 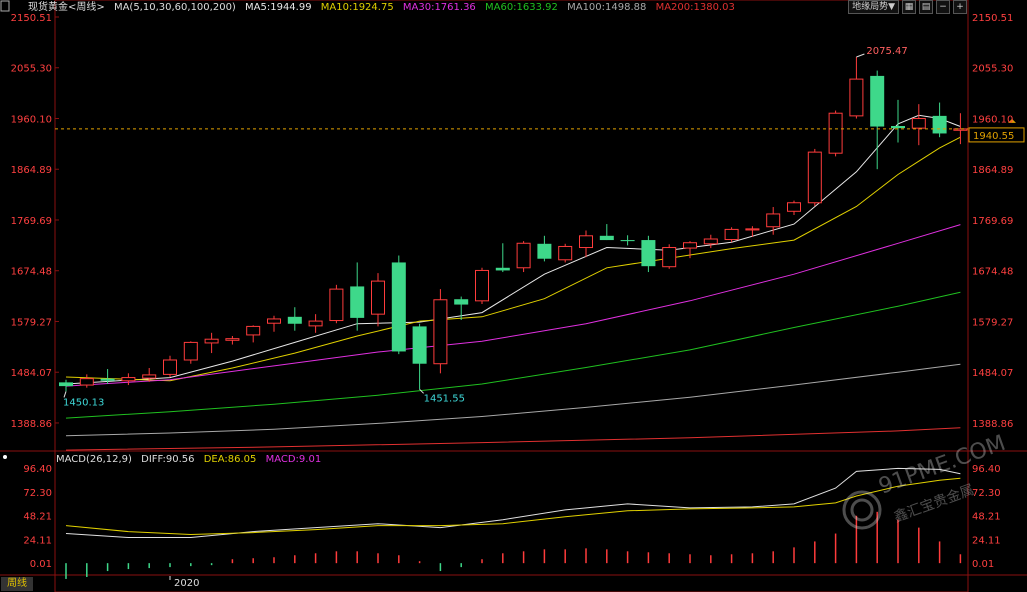 I want to click on period-tab-weekly: 周线, so click(x=17, y=584).